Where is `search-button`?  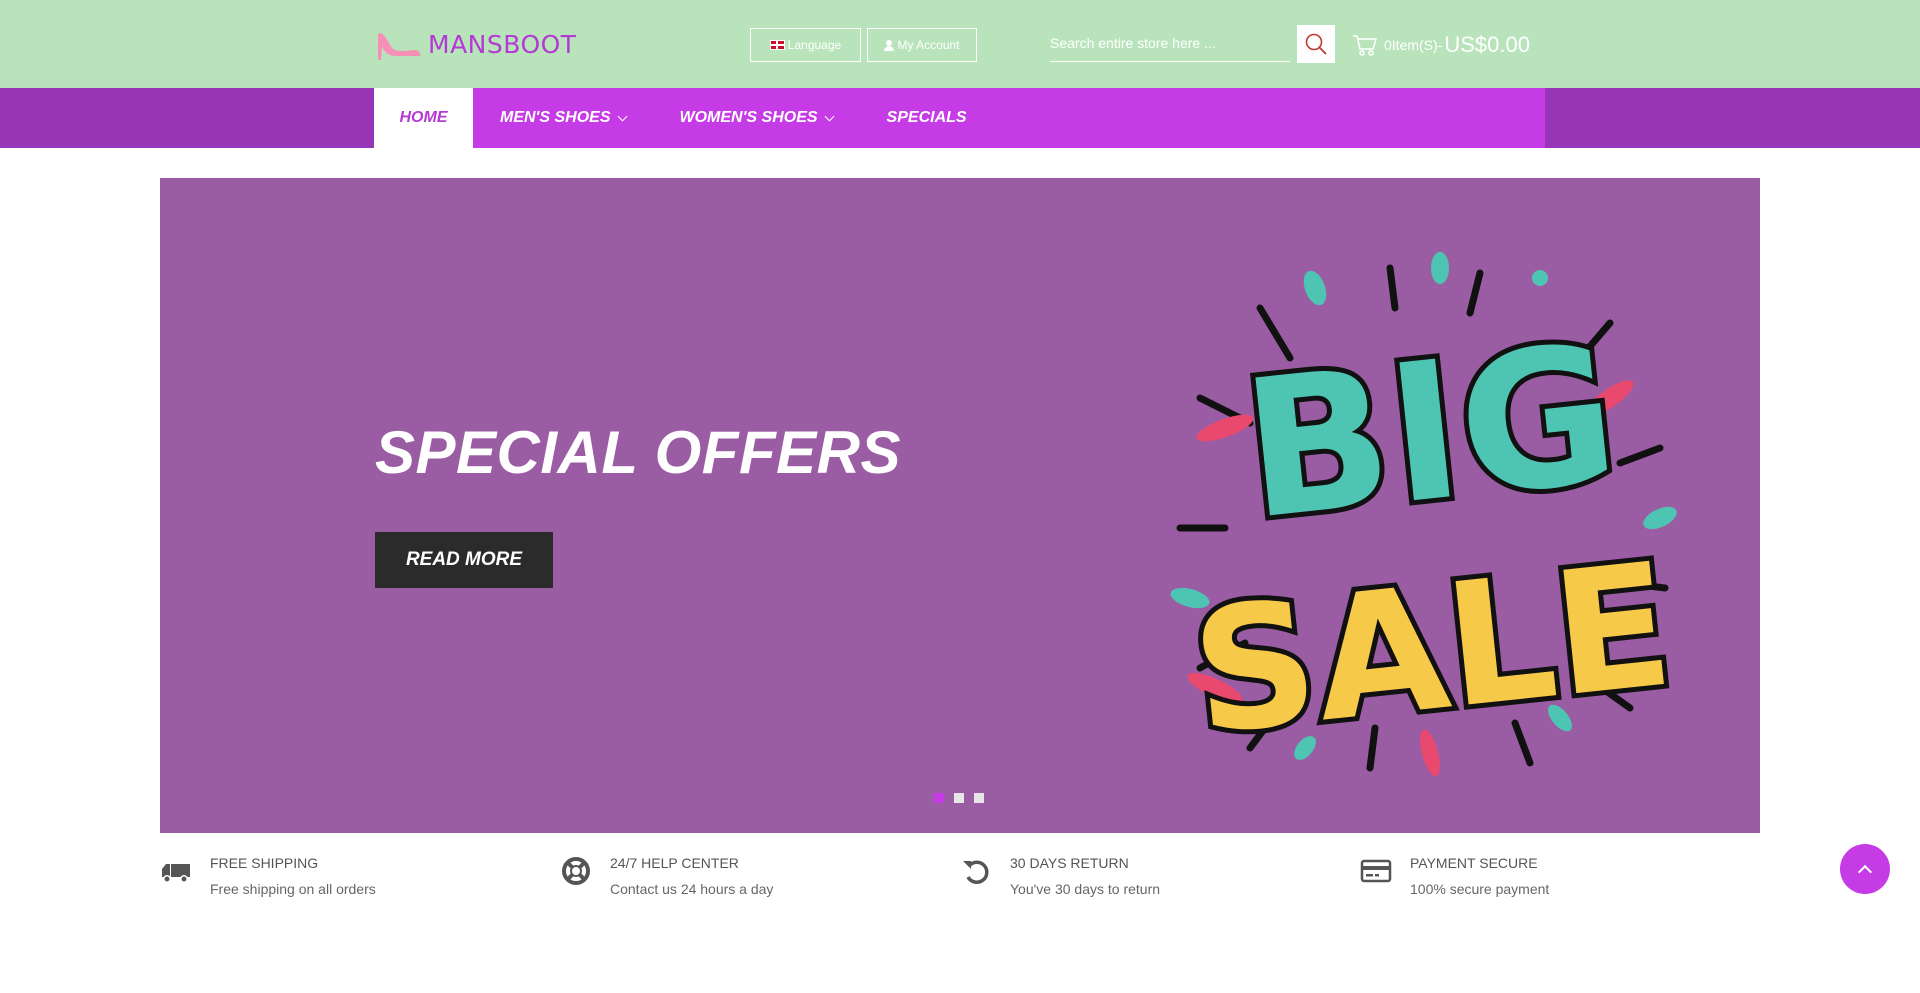 search-button is located at coordinates (1316, 44).